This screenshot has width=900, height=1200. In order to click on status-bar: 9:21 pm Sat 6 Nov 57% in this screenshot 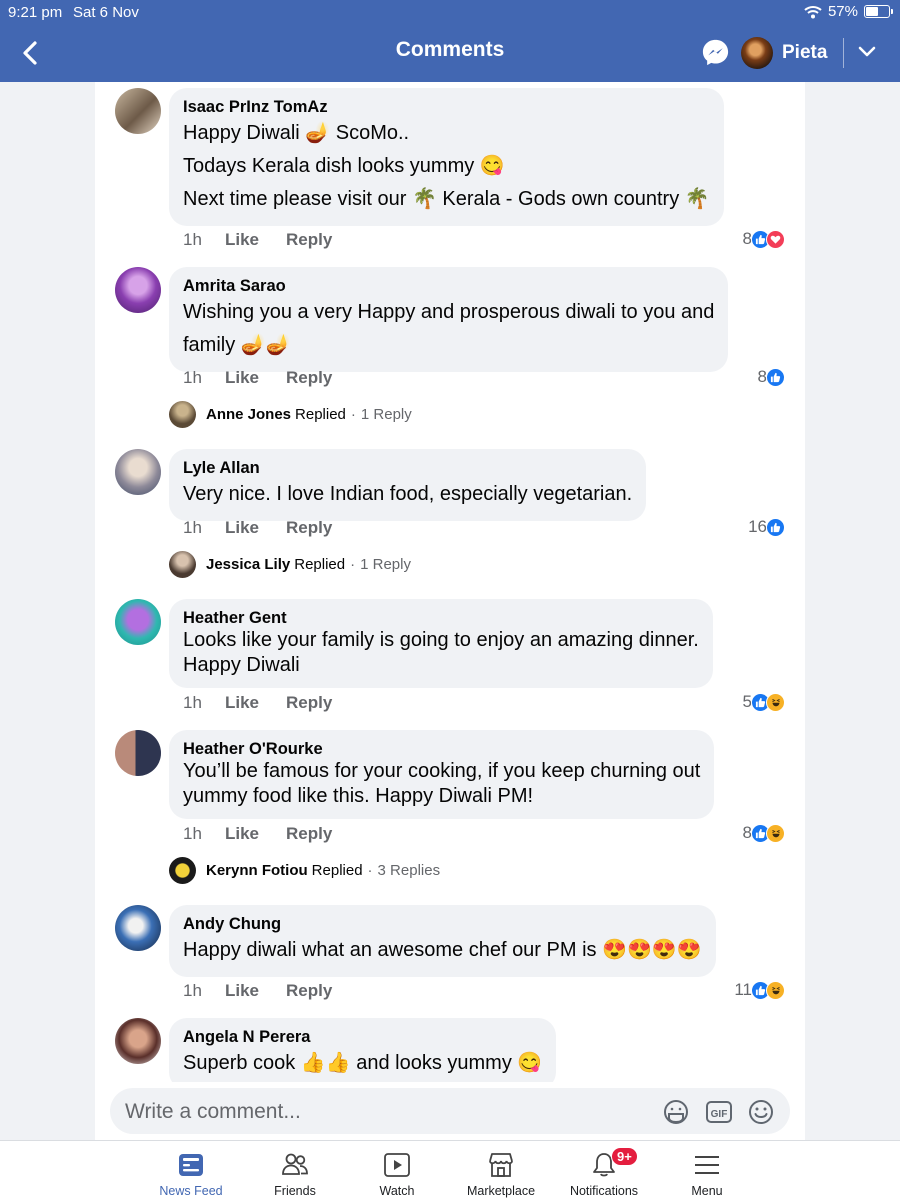, I will do `click(450, 12)`.